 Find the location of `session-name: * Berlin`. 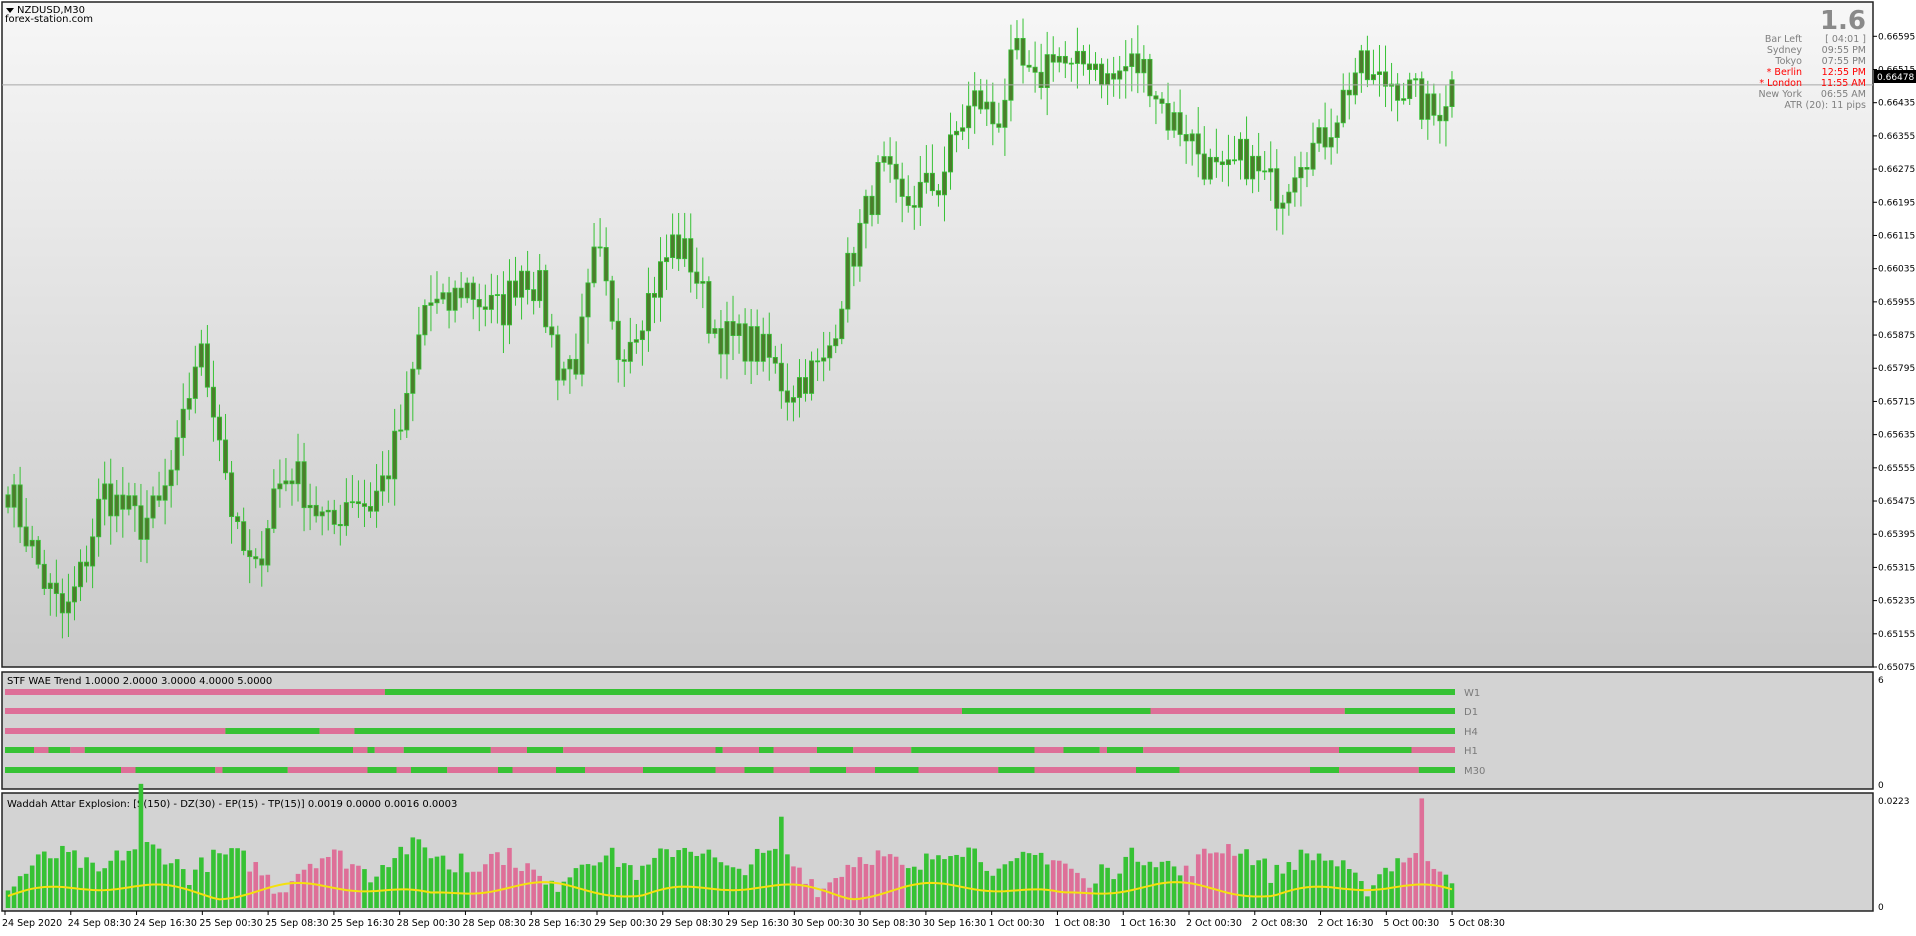

session-name: * Berlin is located at coordinates (1784, 72).